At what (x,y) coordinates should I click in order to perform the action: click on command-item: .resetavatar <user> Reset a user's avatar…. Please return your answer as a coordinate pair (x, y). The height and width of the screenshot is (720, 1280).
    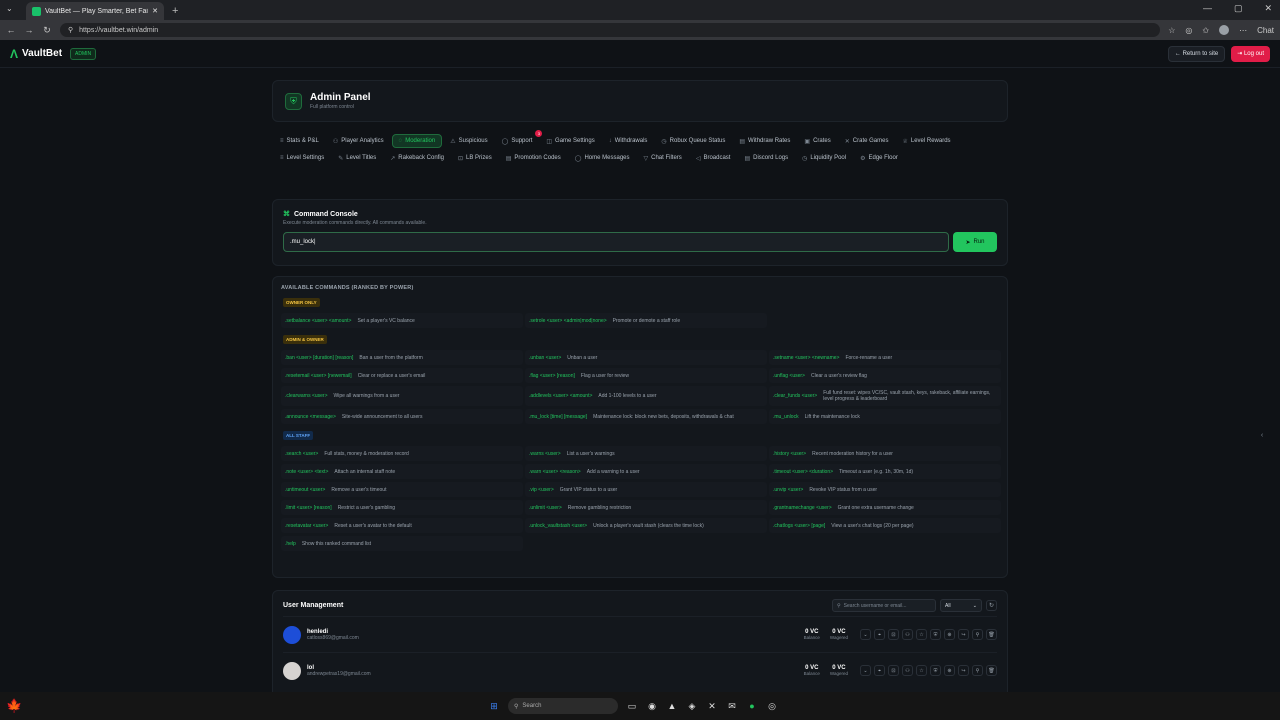
    Looking at the image, I should click on (402, 525).